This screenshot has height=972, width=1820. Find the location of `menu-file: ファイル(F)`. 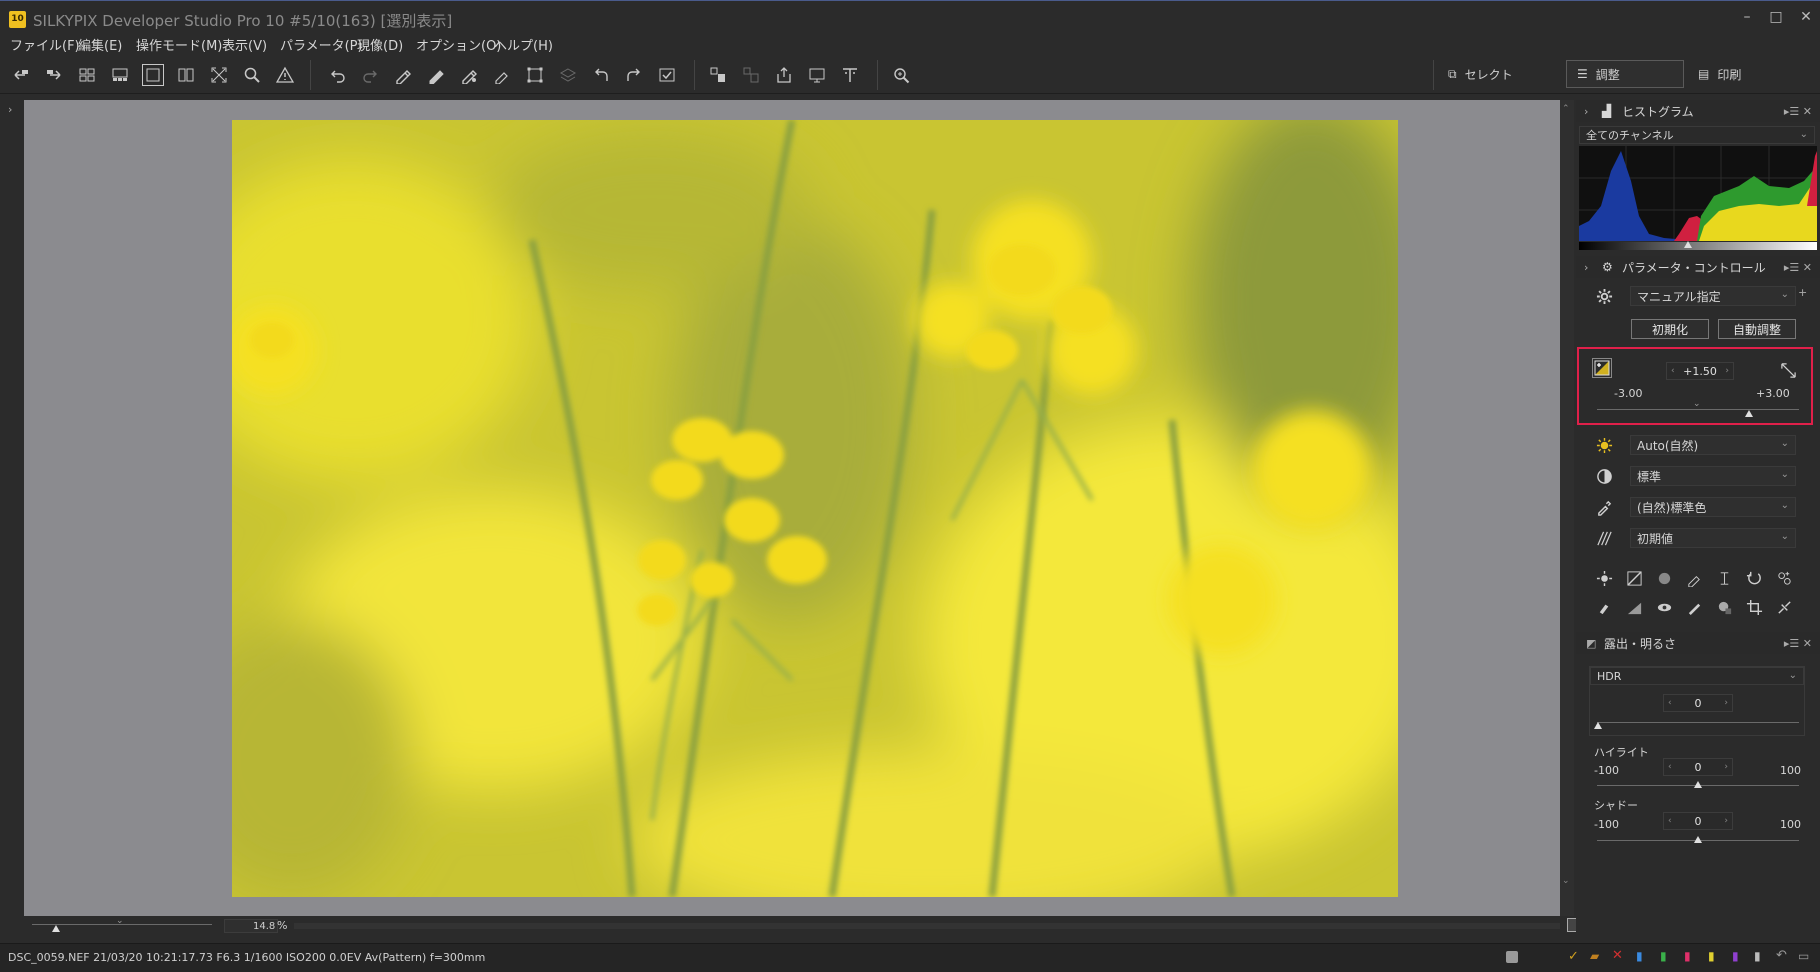

menu-file: ファイル(F) is located at coordinates (45, 44).